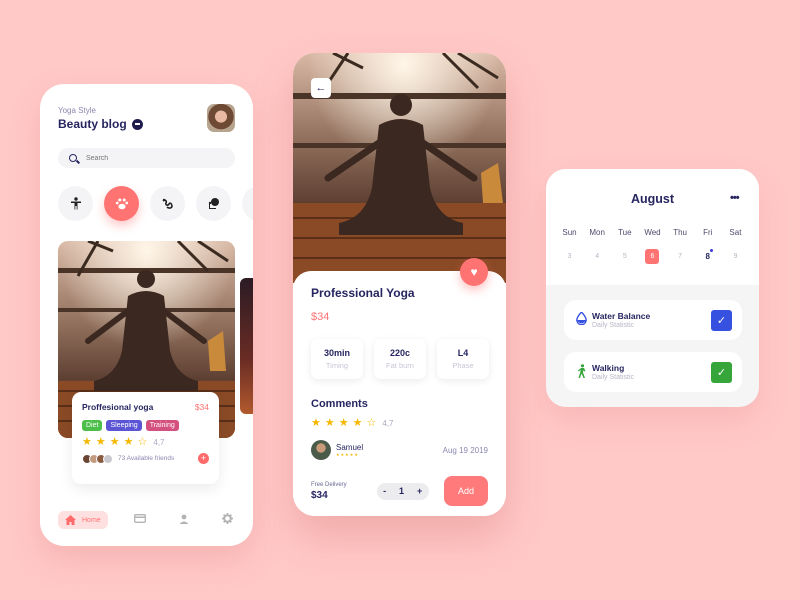  I want to click on quantity-stepper: - 1 +, so click(402, 491).